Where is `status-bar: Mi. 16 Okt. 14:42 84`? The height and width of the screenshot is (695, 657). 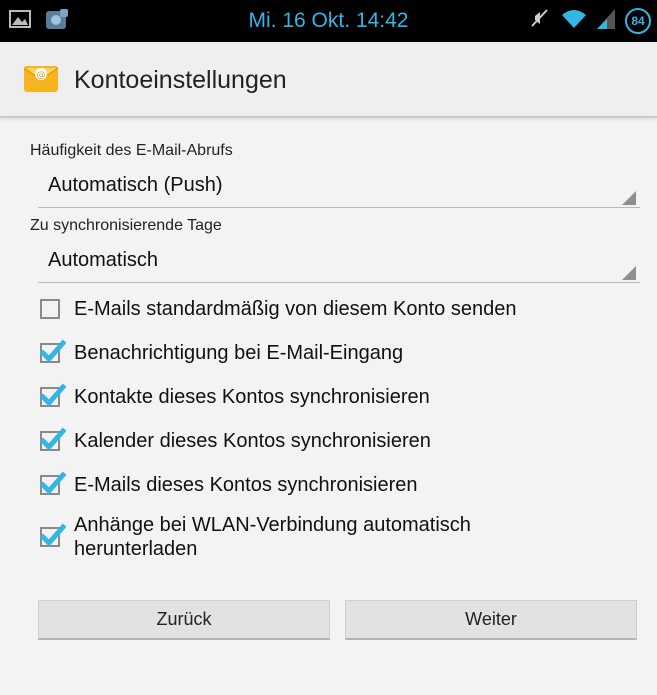
status-bar: Mi. 16 Okt. 14:42 84 is located at coordinates (328, 21).